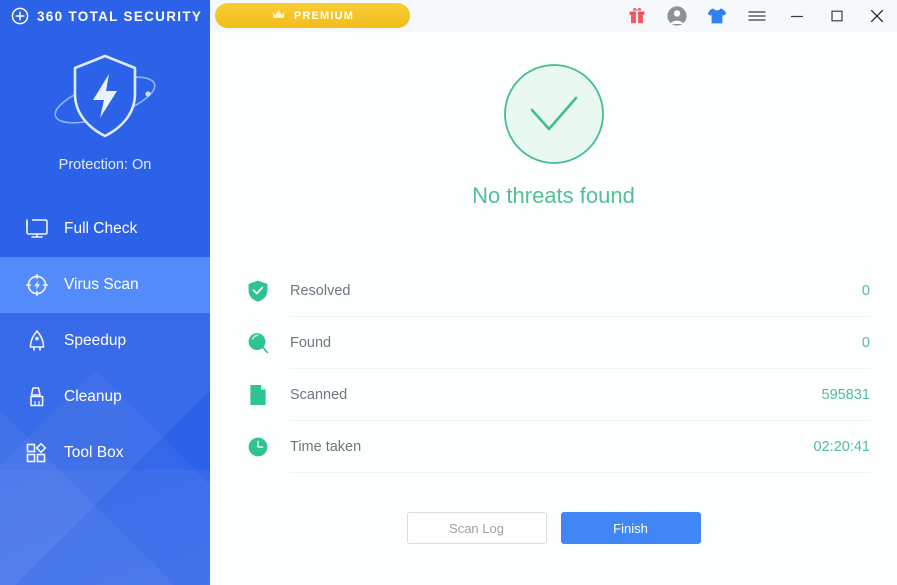  I want to click on sidebar-item-virus-scan: Virus Scan, so click(105, 285).